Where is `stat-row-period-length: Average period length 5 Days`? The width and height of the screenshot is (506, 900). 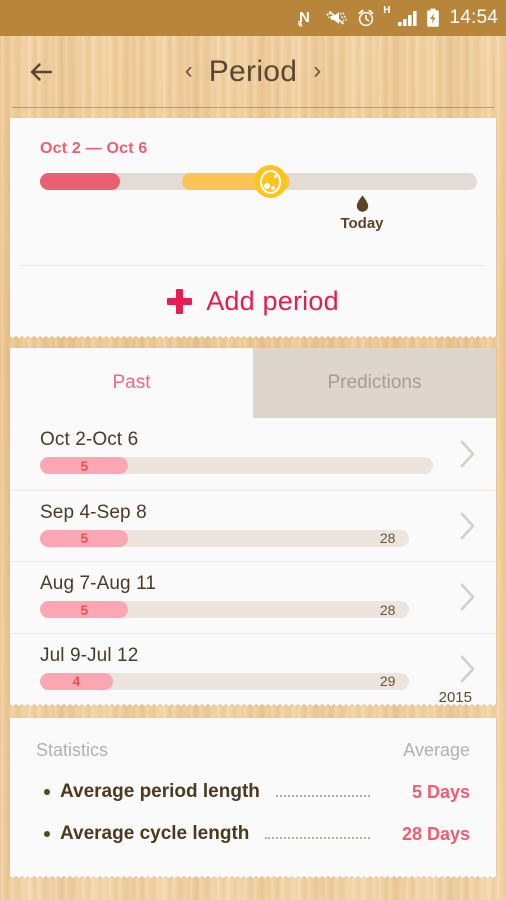 stat-row-period-length: Average period length 5 Days is located at coordinates (253, 792).